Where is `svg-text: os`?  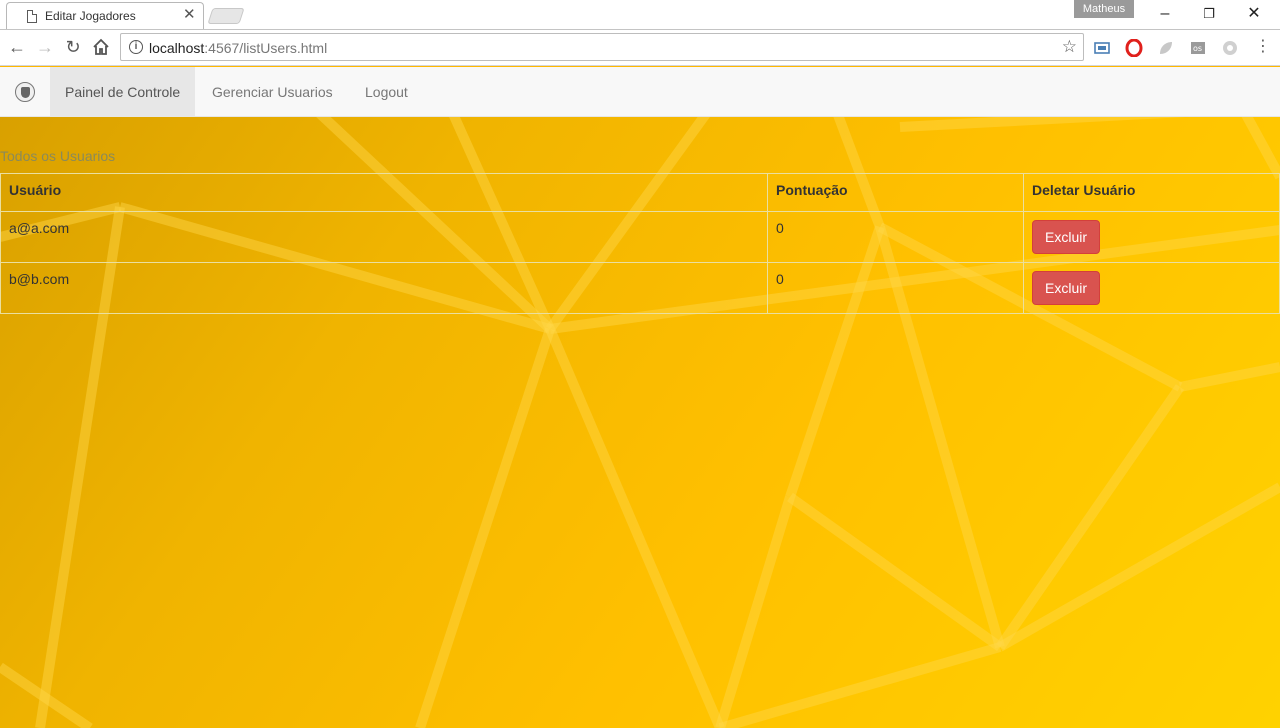
svg-text: os is located at coordinates (1197, 48).